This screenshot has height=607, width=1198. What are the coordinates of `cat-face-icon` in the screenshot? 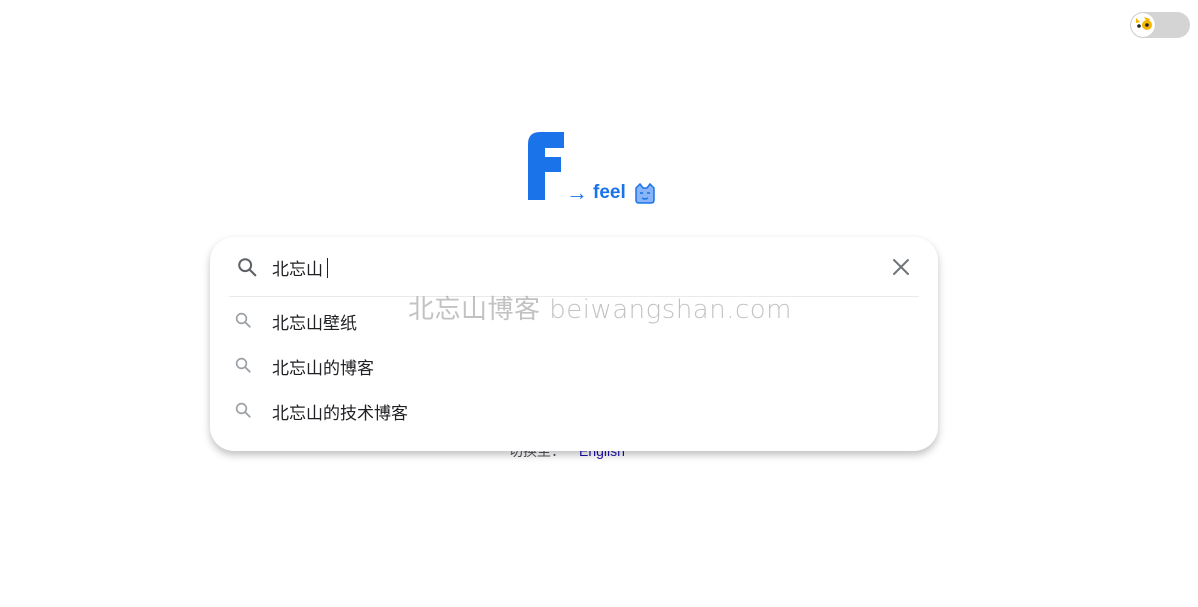 It's located at (645, 193).